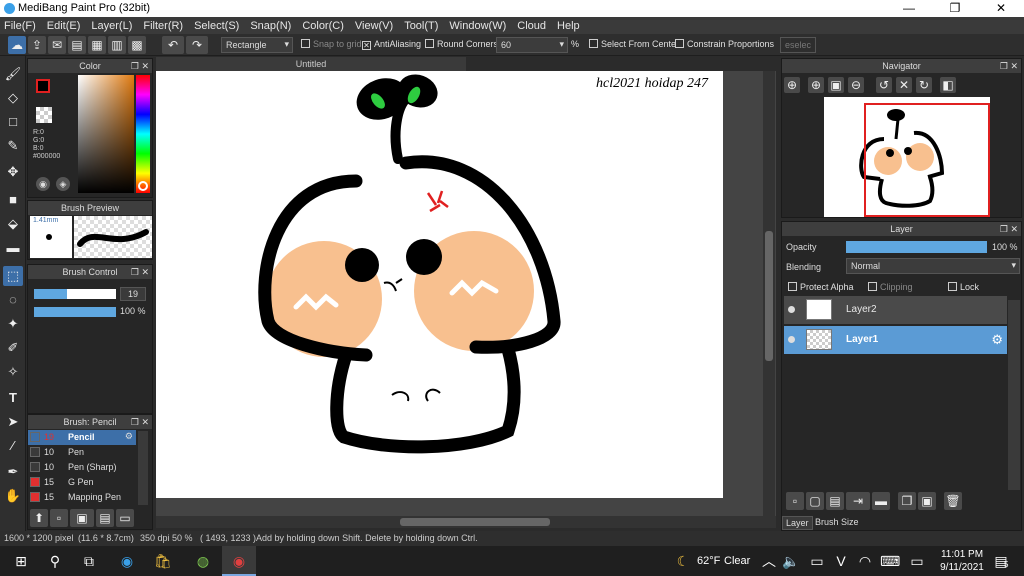 Image resolution: width=1024 pixels, height=576 pixels. Describe the element at coordinates (13, 276) in the screenshot. I see `select-tool-icon: ⬚` at that location.